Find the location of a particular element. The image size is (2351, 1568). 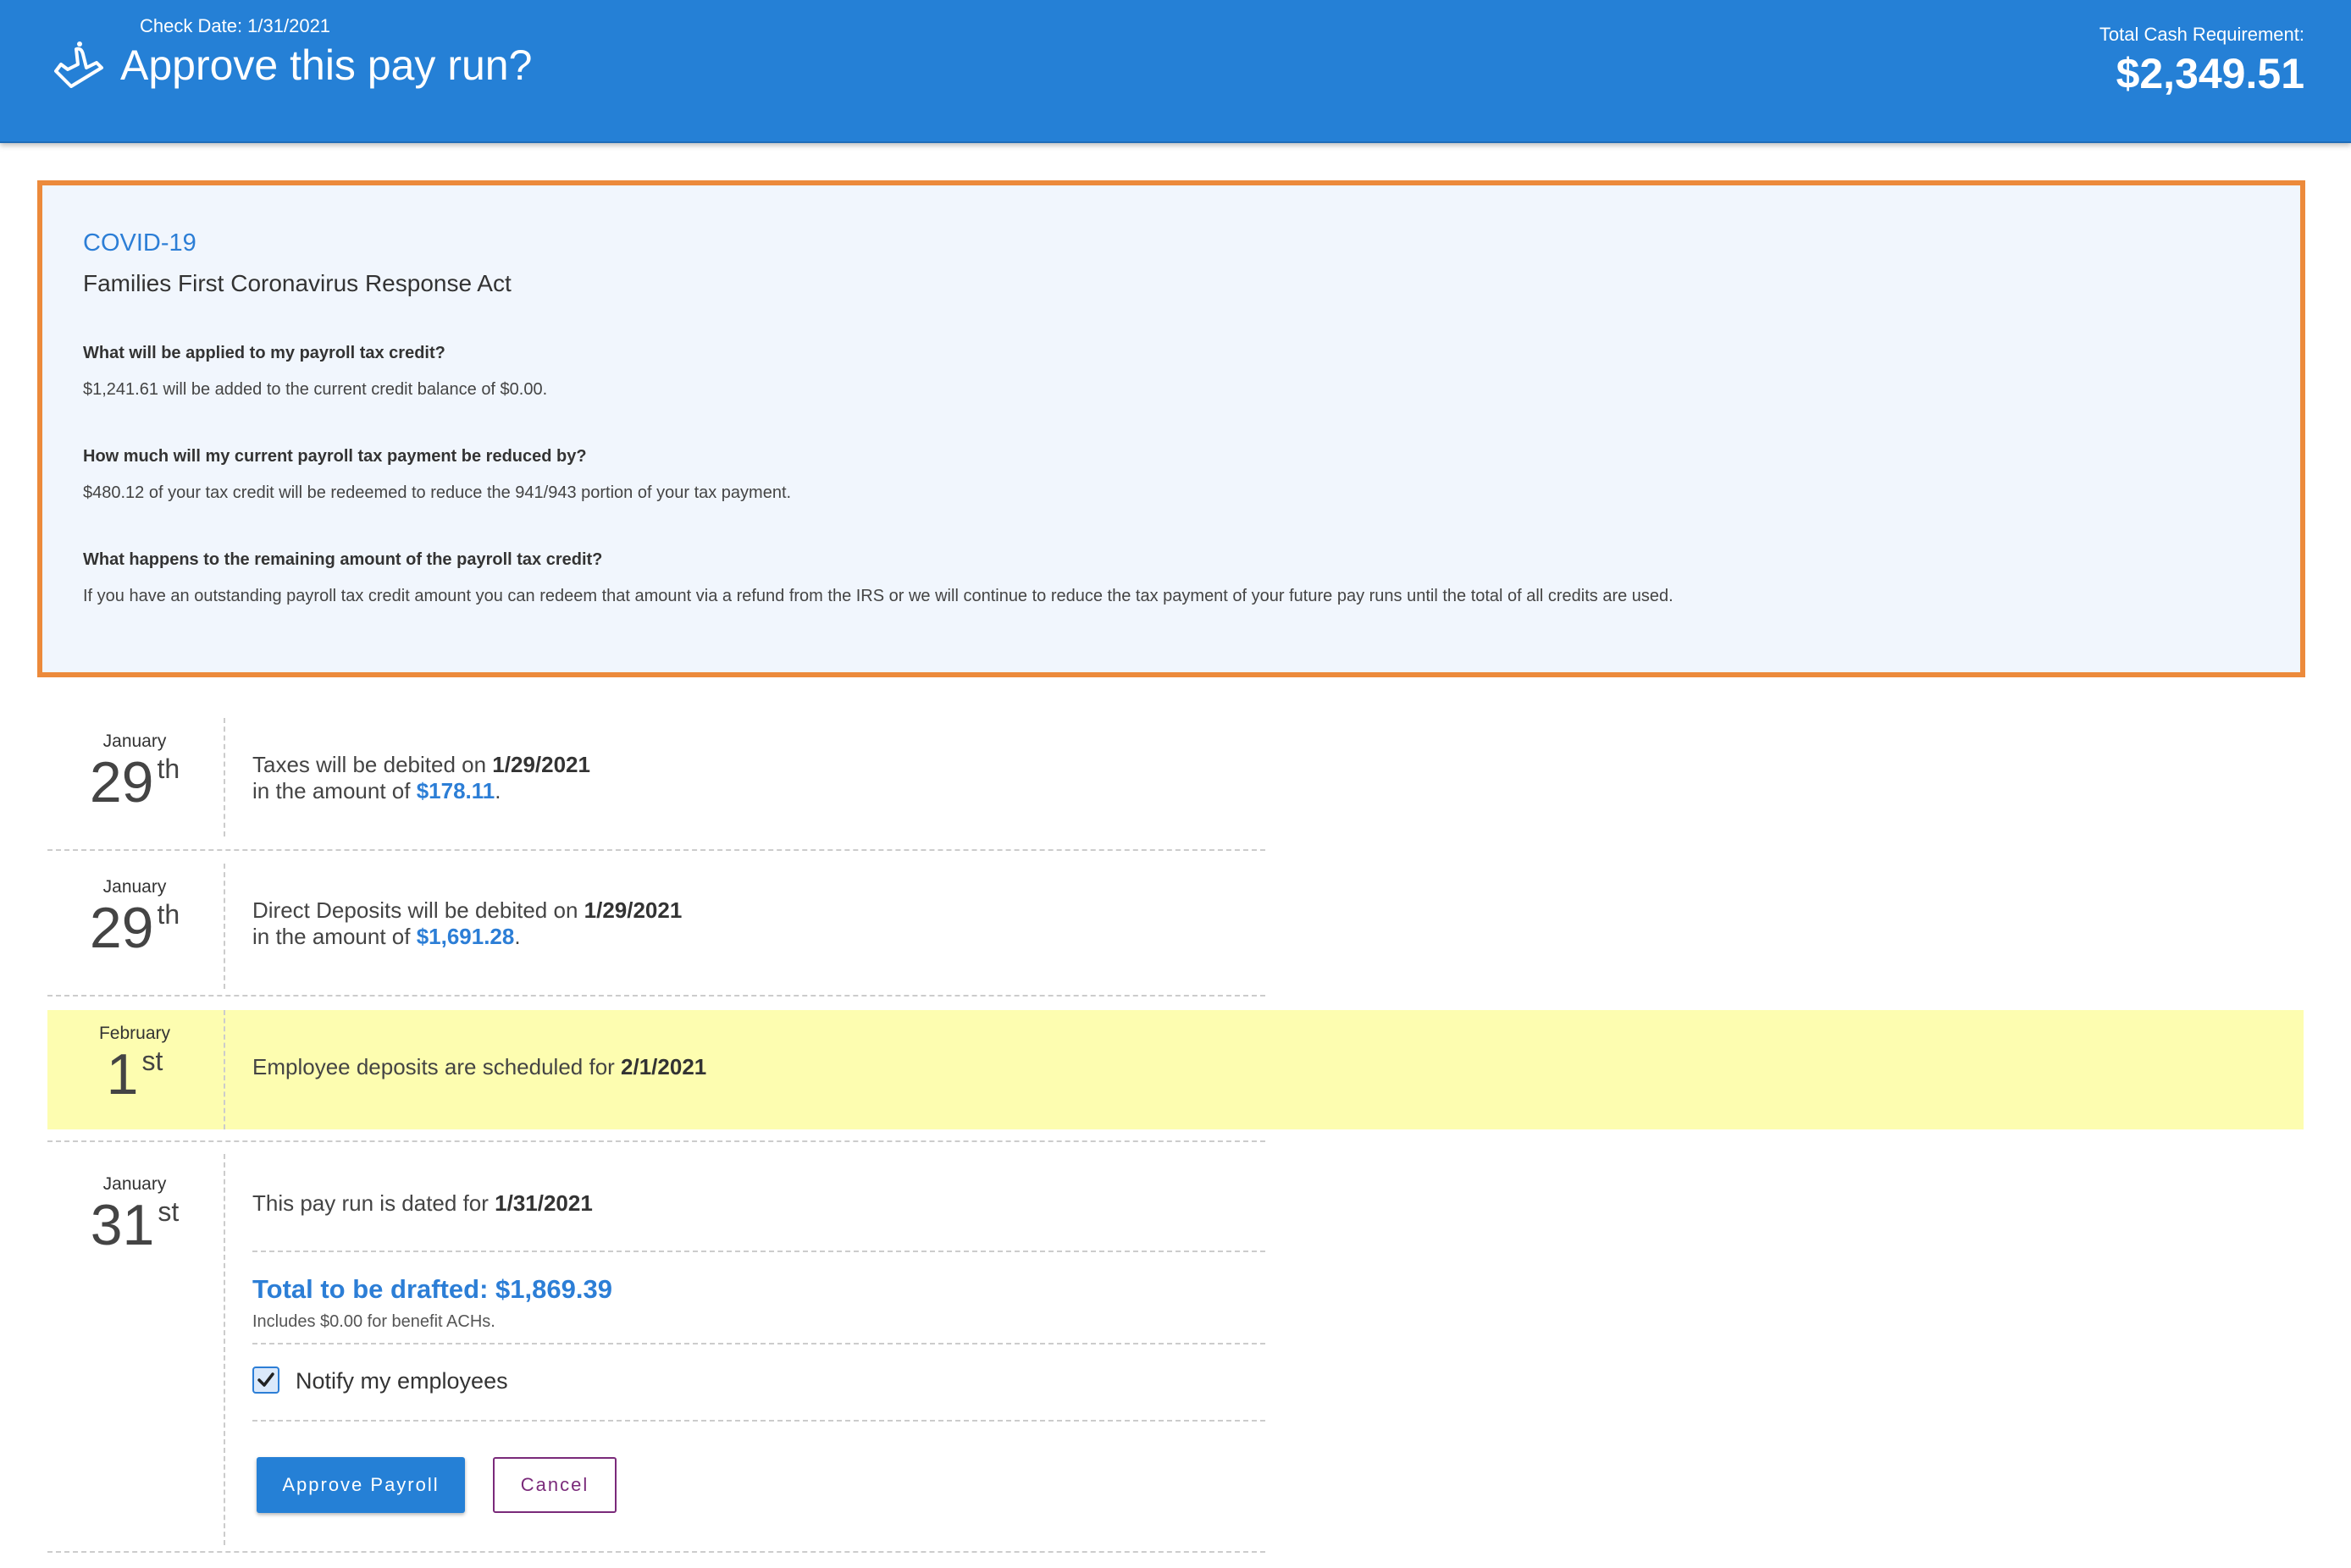

page-title: Approve this pay run? is located at coordinates (326, 65).